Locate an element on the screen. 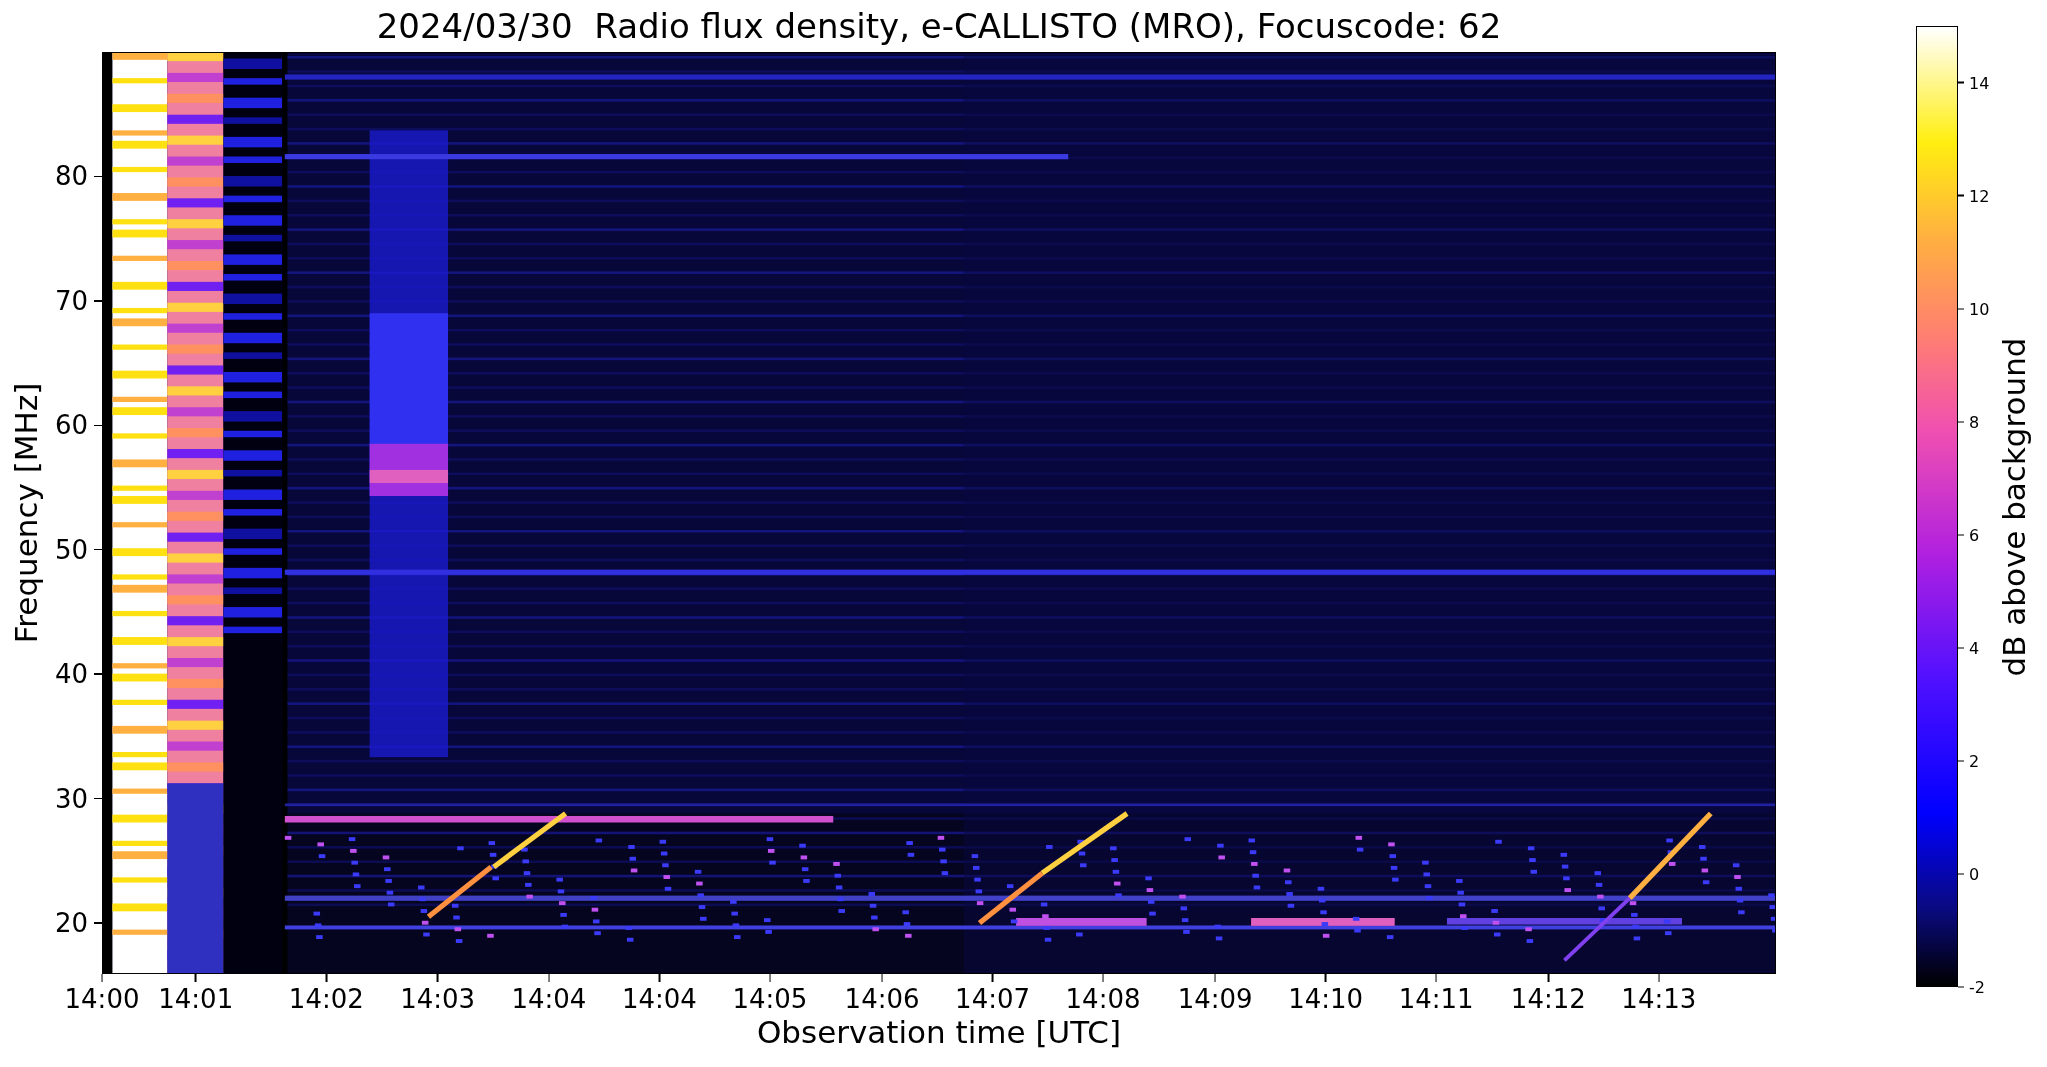  x-tick-label: 14:10 is located at coordinates (1326, 999).